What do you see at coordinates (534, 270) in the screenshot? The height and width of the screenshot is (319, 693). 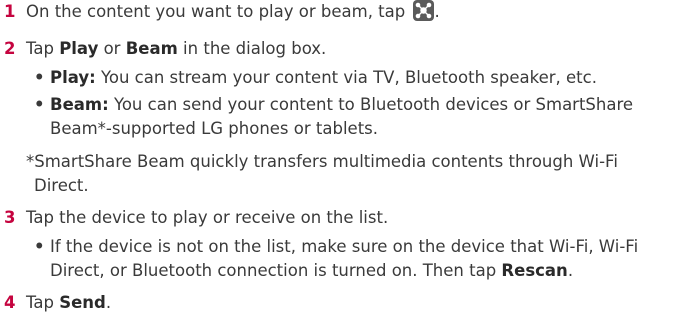 I see `rescan-term: Rescan` at bounding box center [534, 270].